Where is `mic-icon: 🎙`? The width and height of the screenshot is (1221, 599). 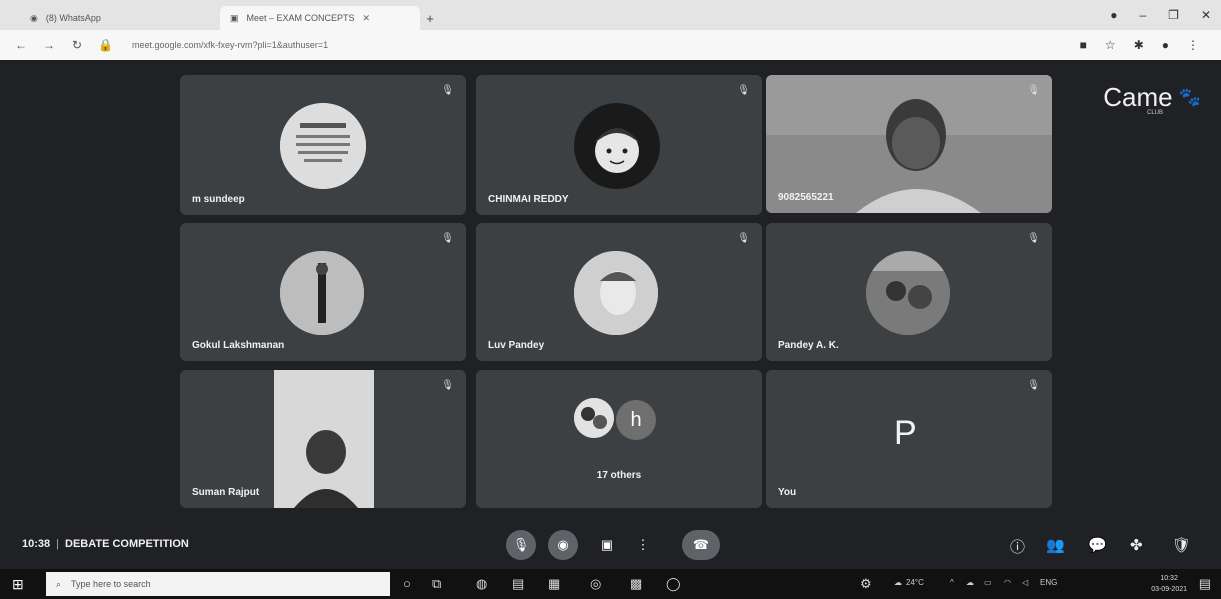 mic-icon: 🎙 is located at coordinates (521, 544).